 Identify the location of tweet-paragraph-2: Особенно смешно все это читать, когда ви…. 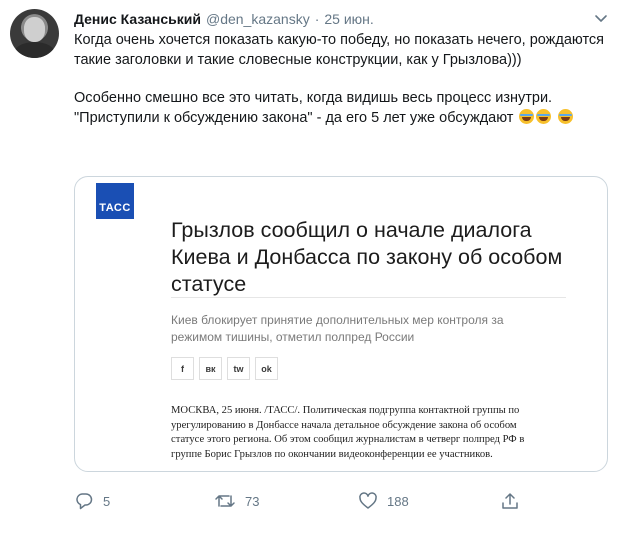
(342, 108).